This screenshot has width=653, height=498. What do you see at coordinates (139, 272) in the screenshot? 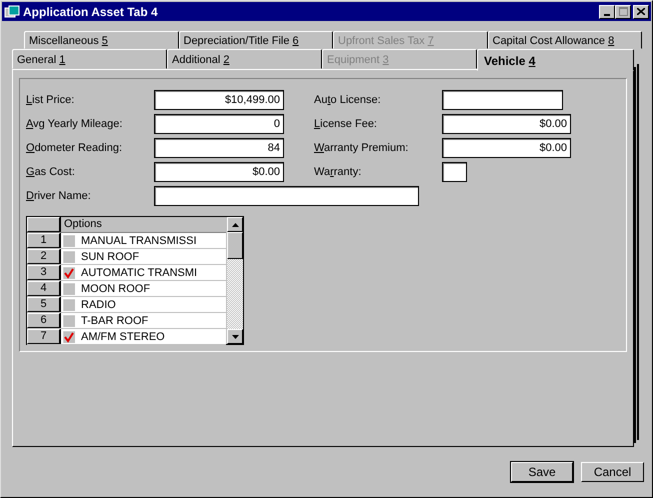
I see `option-text: AUTOMATIC TRANSMI` at bounding box center [139, 272].